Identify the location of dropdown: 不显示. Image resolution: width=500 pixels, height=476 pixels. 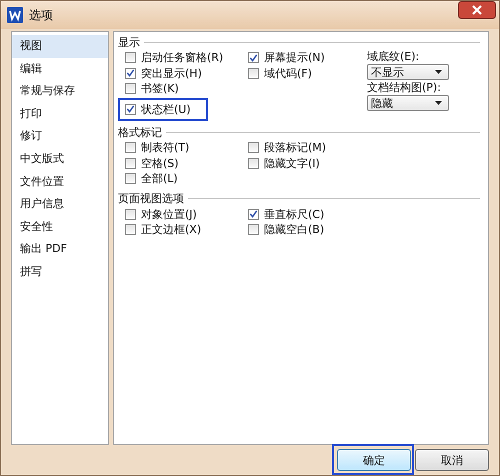
(408, 72).